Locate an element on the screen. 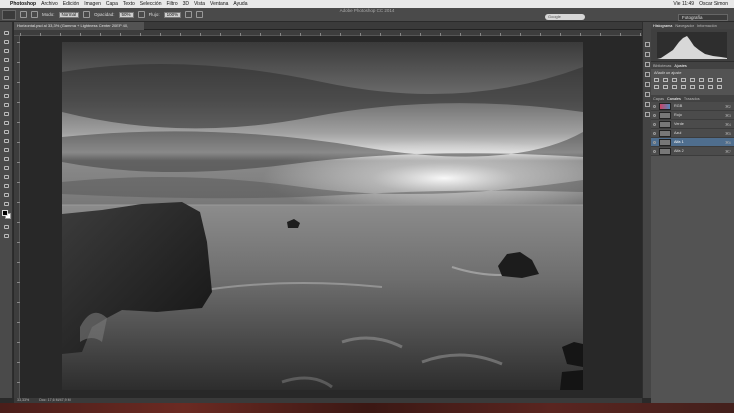  histogram-graph is located at coordinates (692, 45).